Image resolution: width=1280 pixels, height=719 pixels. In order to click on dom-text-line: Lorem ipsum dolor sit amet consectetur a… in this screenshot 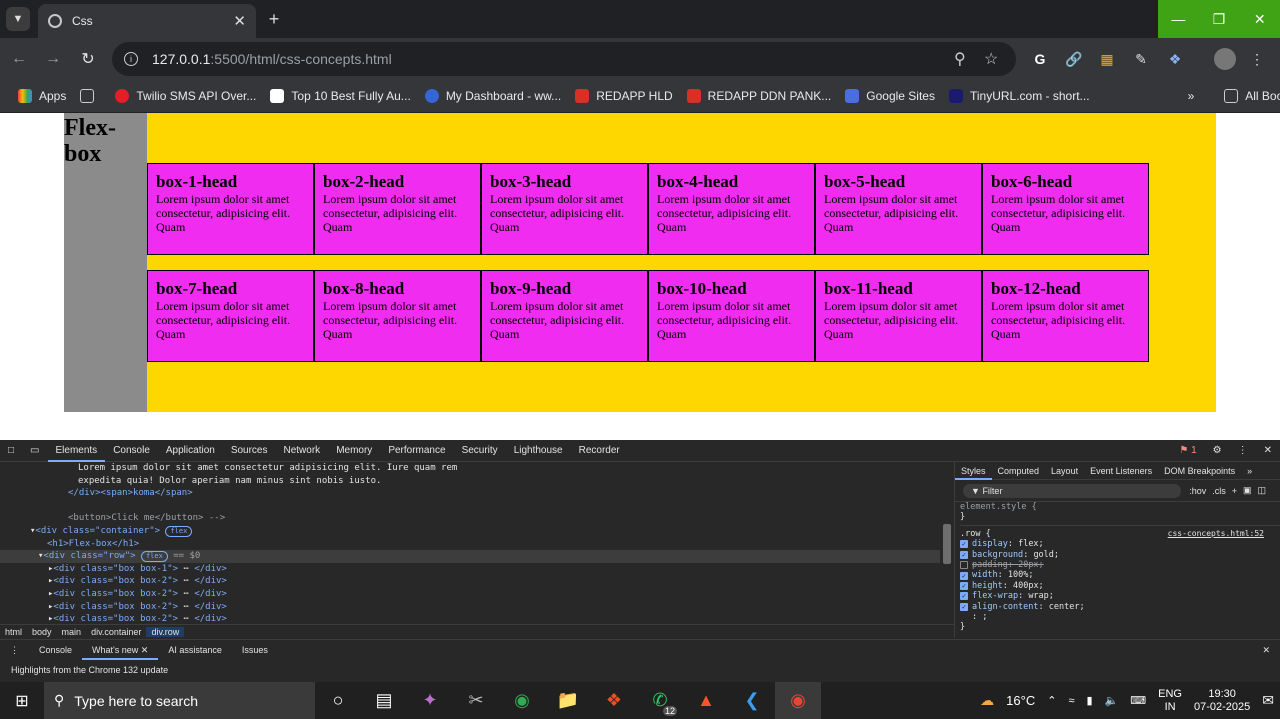, I will do `click(470, 468)`.